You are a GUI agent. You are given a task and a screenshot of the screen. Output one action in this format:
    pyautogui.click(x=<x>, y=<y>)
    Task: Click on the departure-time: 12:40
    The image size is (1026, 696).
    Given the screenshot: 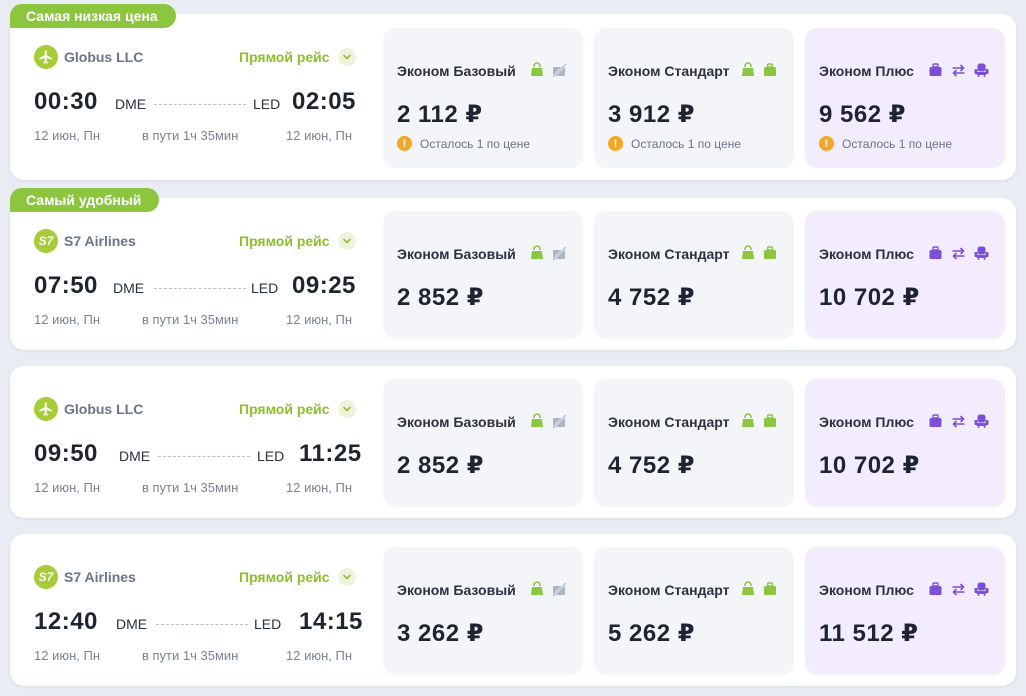 What is the action you would take?
    pyautogui.click(x=66, y=621)
    